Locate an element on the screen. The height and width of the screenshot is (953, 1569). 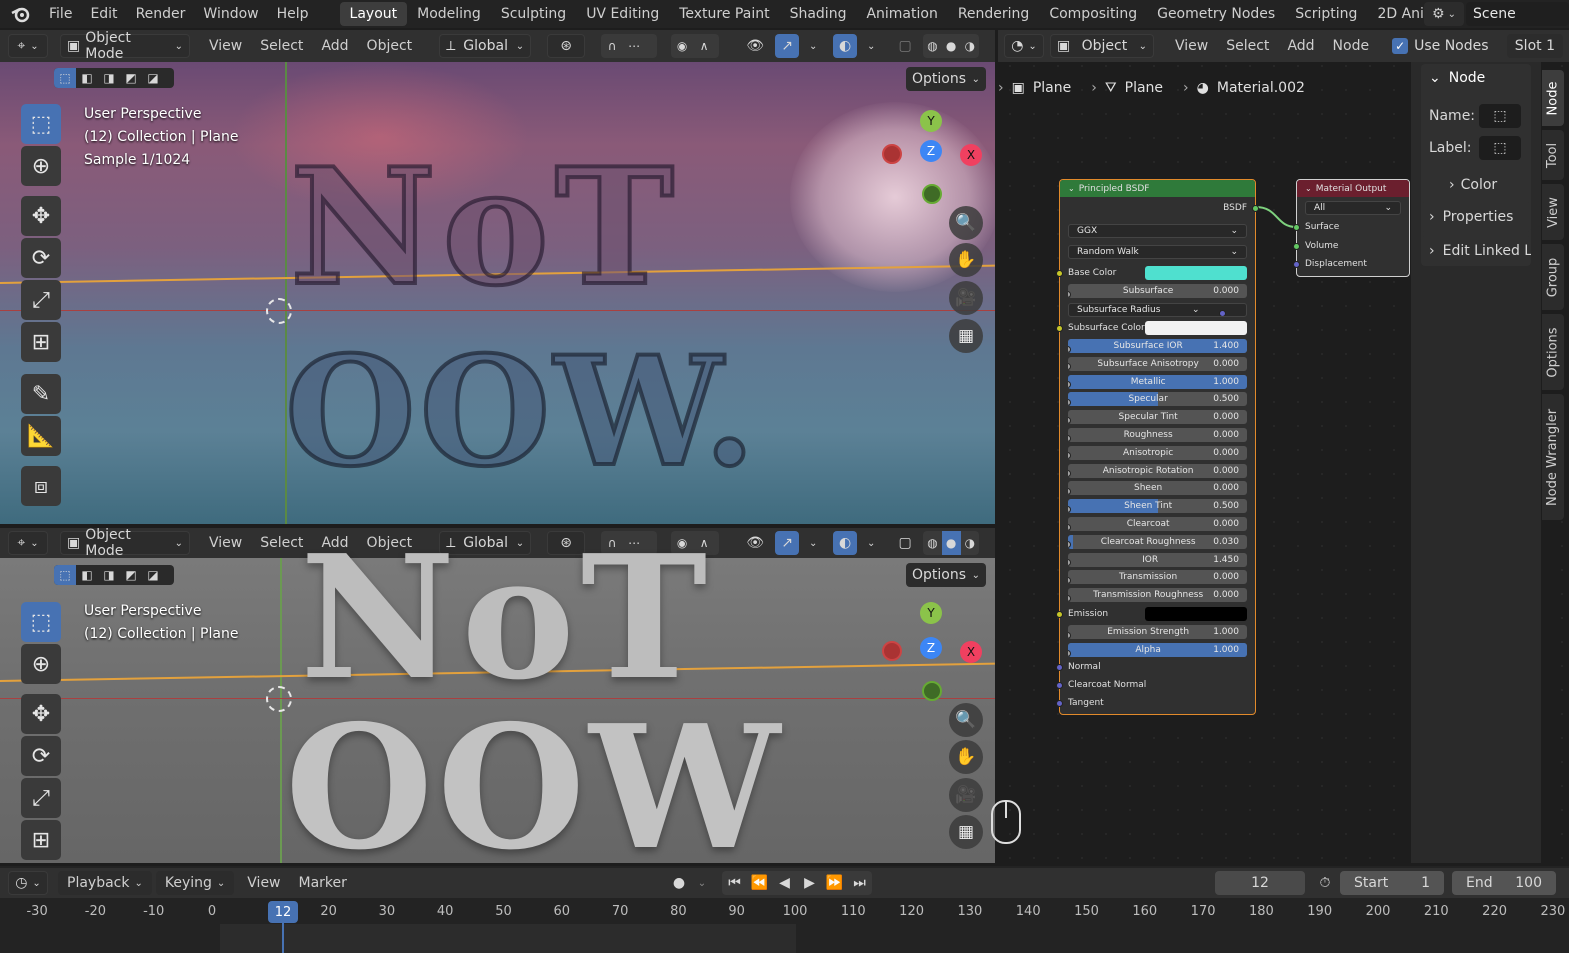
shading-group: ◍ ● ◑ is located at coordinates (951, 46).